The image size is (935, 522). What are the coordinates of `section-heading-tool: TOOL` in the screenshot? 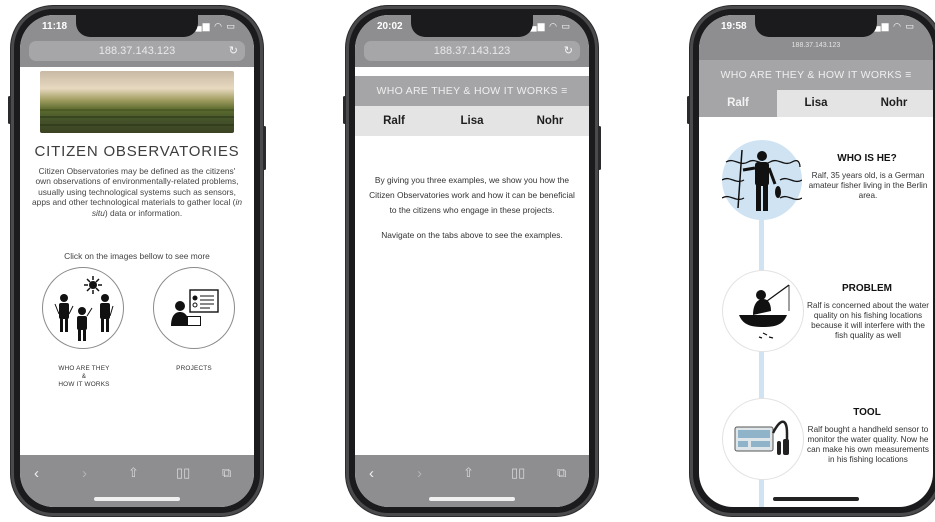 It's located at (867, 412).